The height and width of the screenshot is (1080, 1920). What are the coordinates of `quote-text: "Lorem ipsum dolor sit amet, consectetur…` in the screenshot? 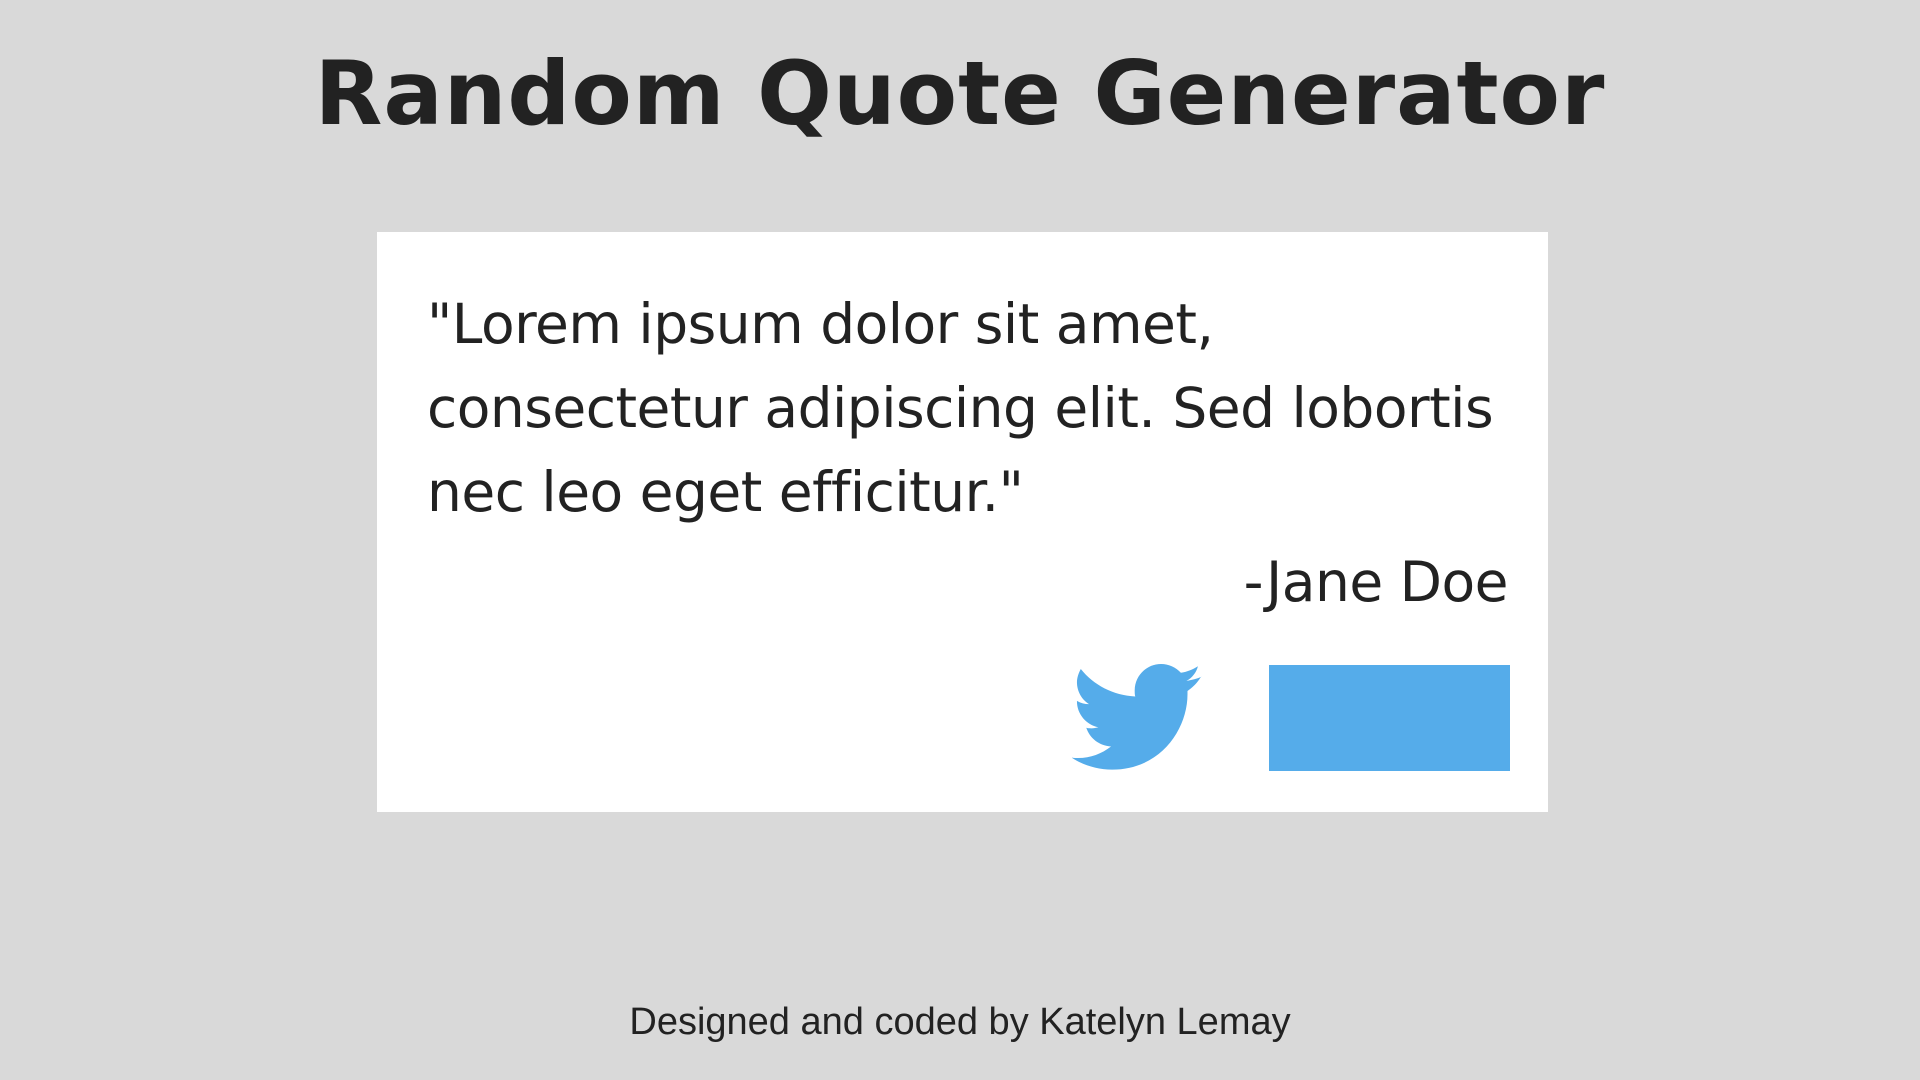 It's located at (960, 408).